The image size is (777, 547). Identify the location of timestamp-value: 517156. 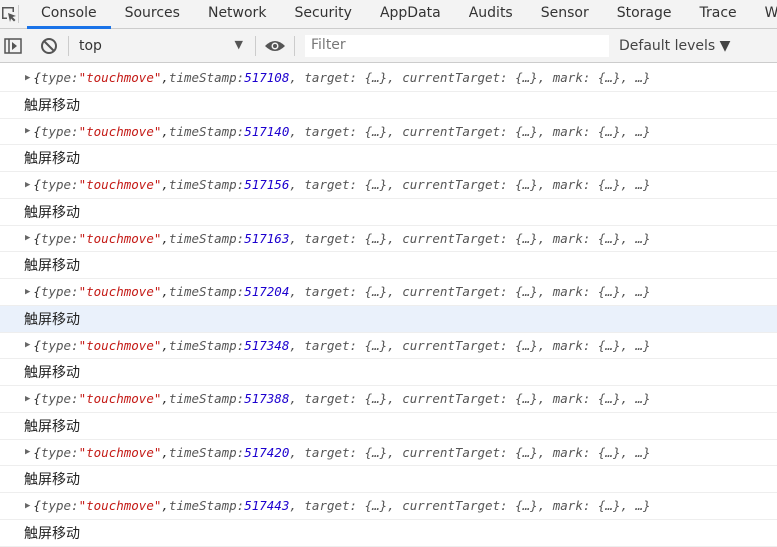
(267, 185).